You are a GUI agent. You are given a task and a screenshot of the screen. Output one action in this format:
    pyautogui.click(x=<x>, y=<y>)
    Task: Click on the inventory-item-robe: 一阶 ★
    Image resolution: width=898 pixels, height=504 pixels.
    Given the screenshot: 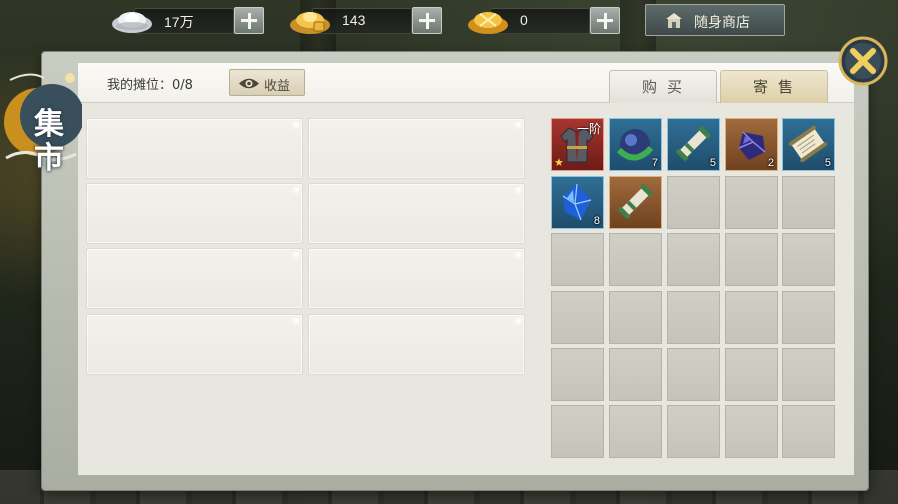 What is the action you would take?
    pyautogui.click(x=577, y=144)
    